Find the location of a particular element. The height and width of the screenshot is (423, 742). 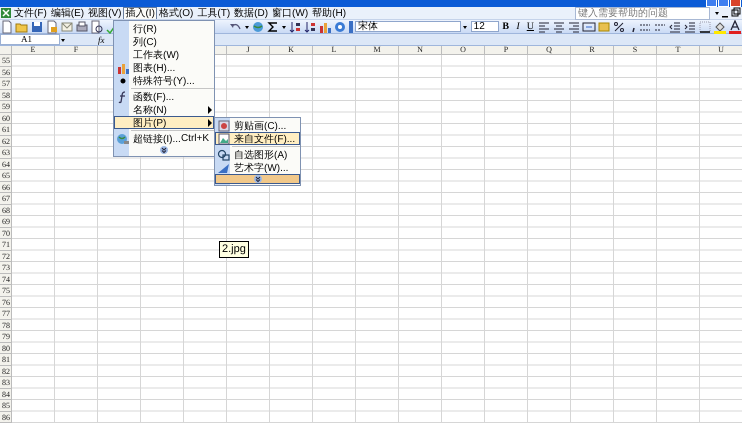

row-header: 65 is located at coordinates (6, 176).